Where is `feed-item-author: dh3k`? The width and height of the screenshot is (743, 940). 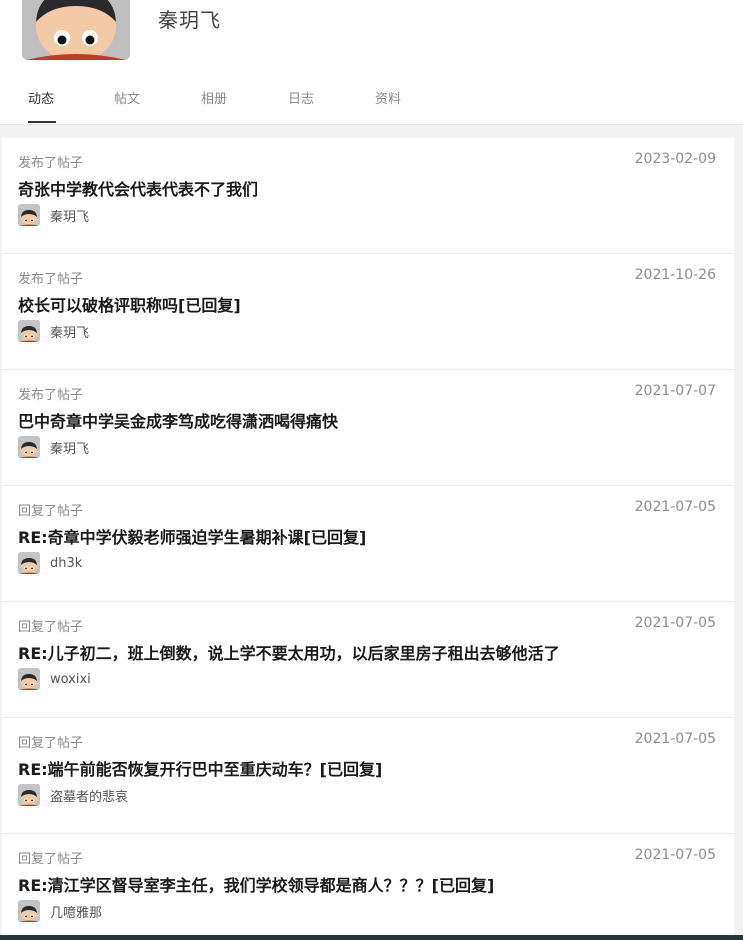
feed-item-author: dh3k is located at coordinates (50, 563).